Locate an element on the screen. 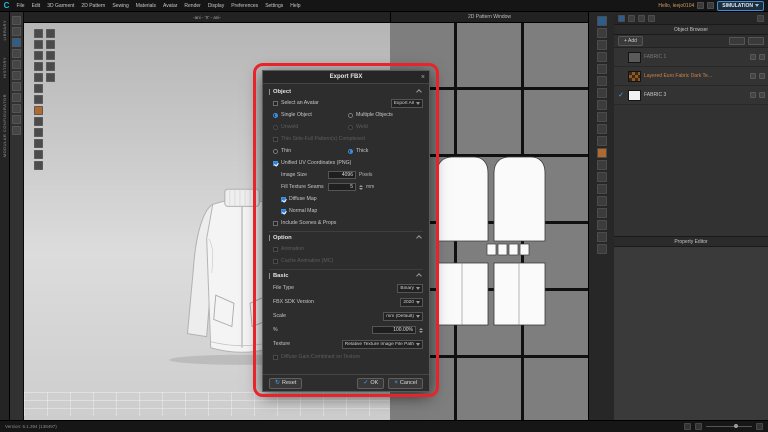 This screenshot has height=432, width=768. section-option-header: Option is located at coordinates (346, 237).